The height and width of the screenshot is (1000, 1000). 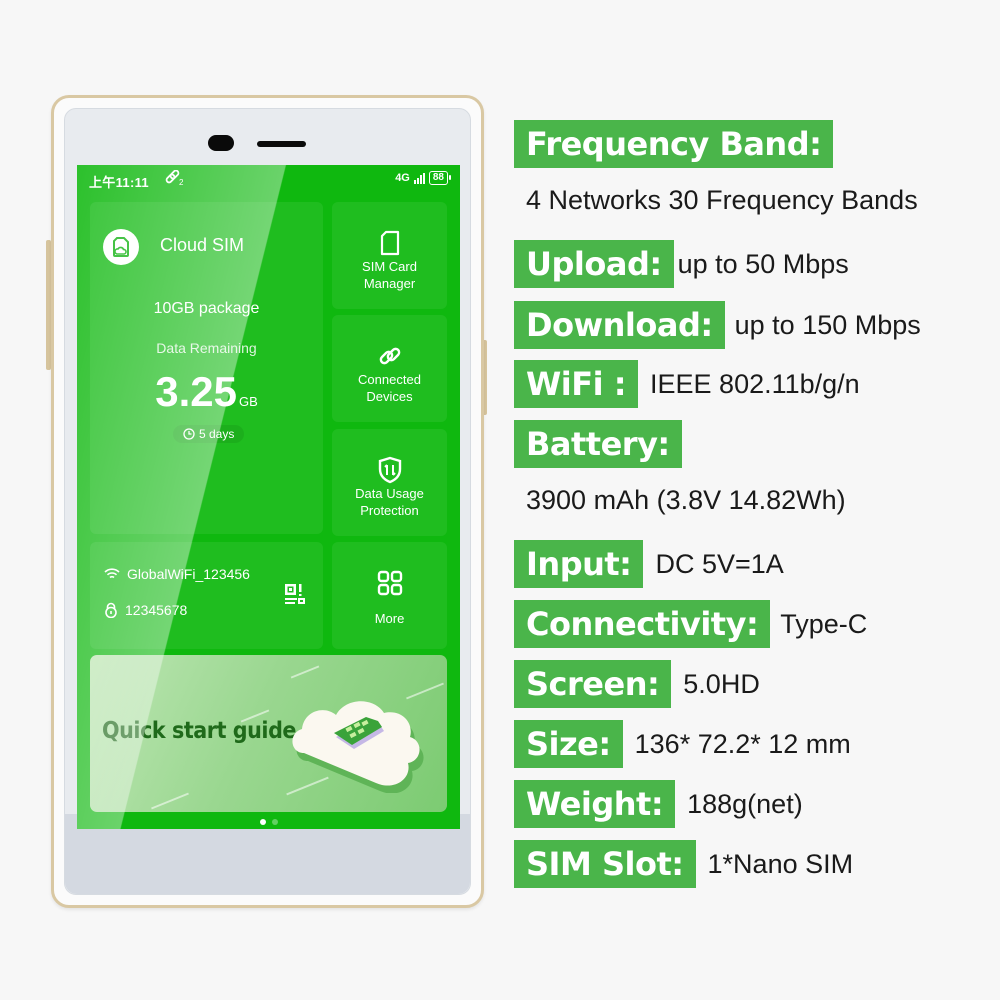 I want to click on tile-more: More, so click(x=389, y=595).